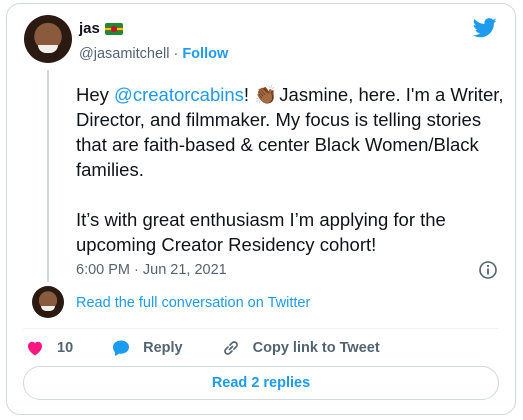 This screenshot has height=420, width=523. I want to click on copy-link-label: Copy link to Tweet, so click(316, 348).